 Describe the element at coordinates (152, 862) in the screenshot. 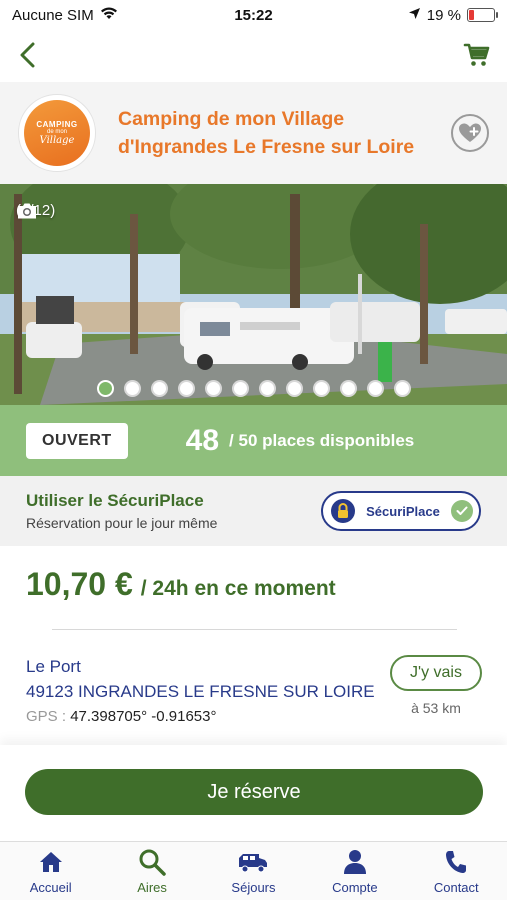

I see `search-icon` at that location.